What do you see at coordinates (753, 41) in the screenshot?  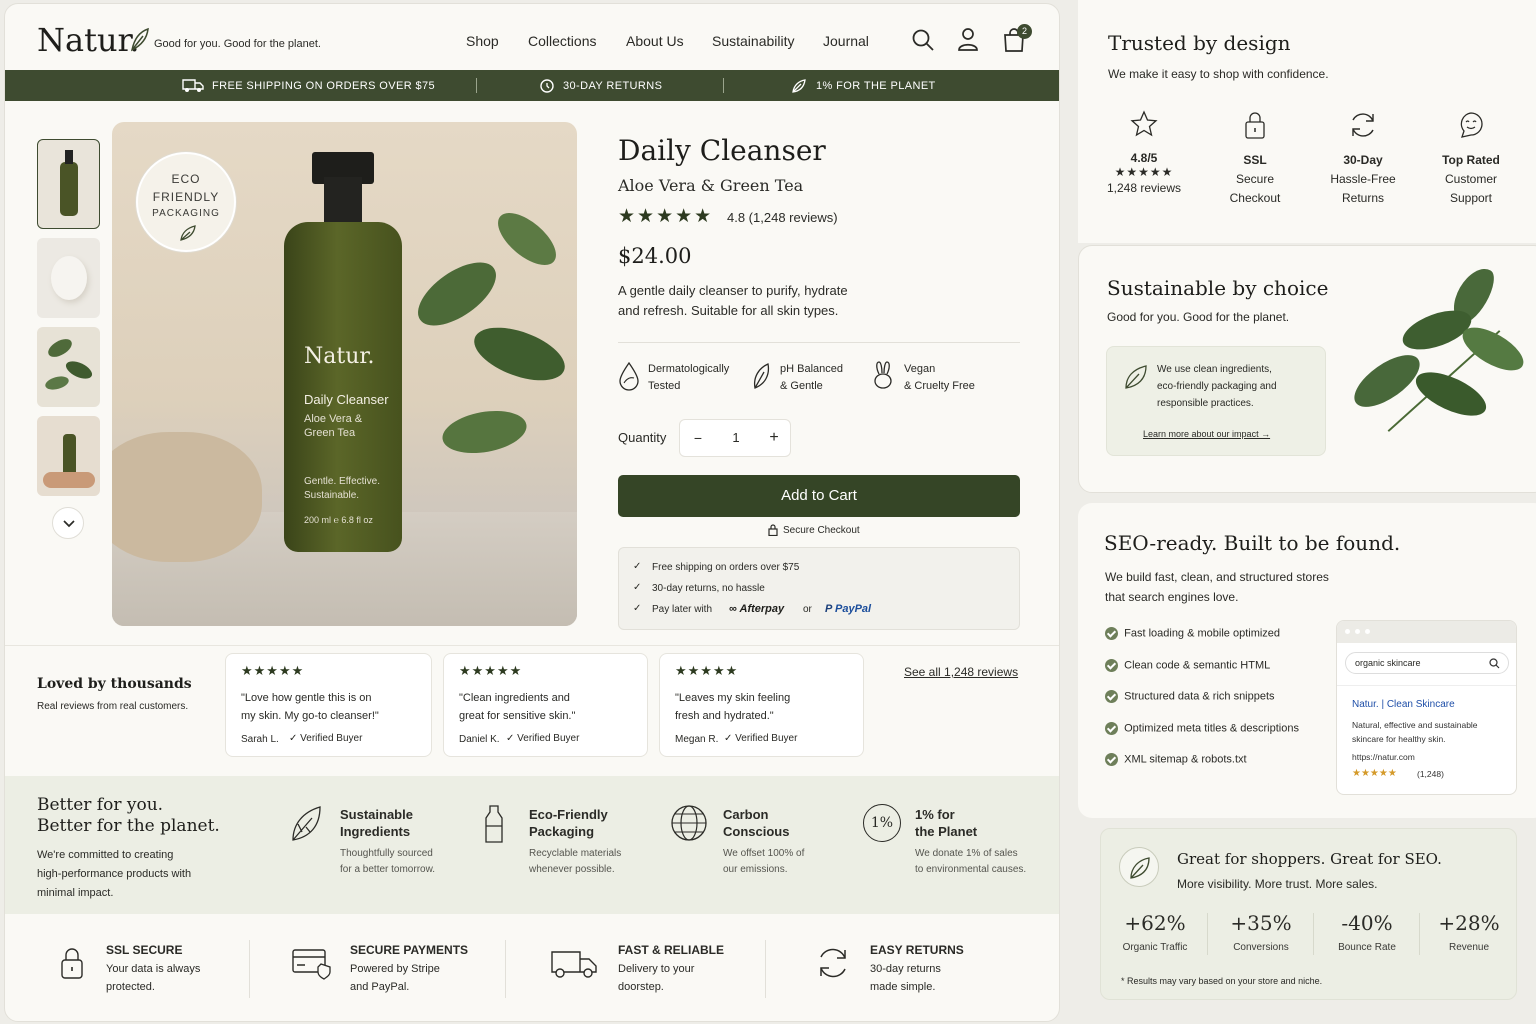 I see `nav-sustainability: Sustainability` at bounding box center [753, 41].